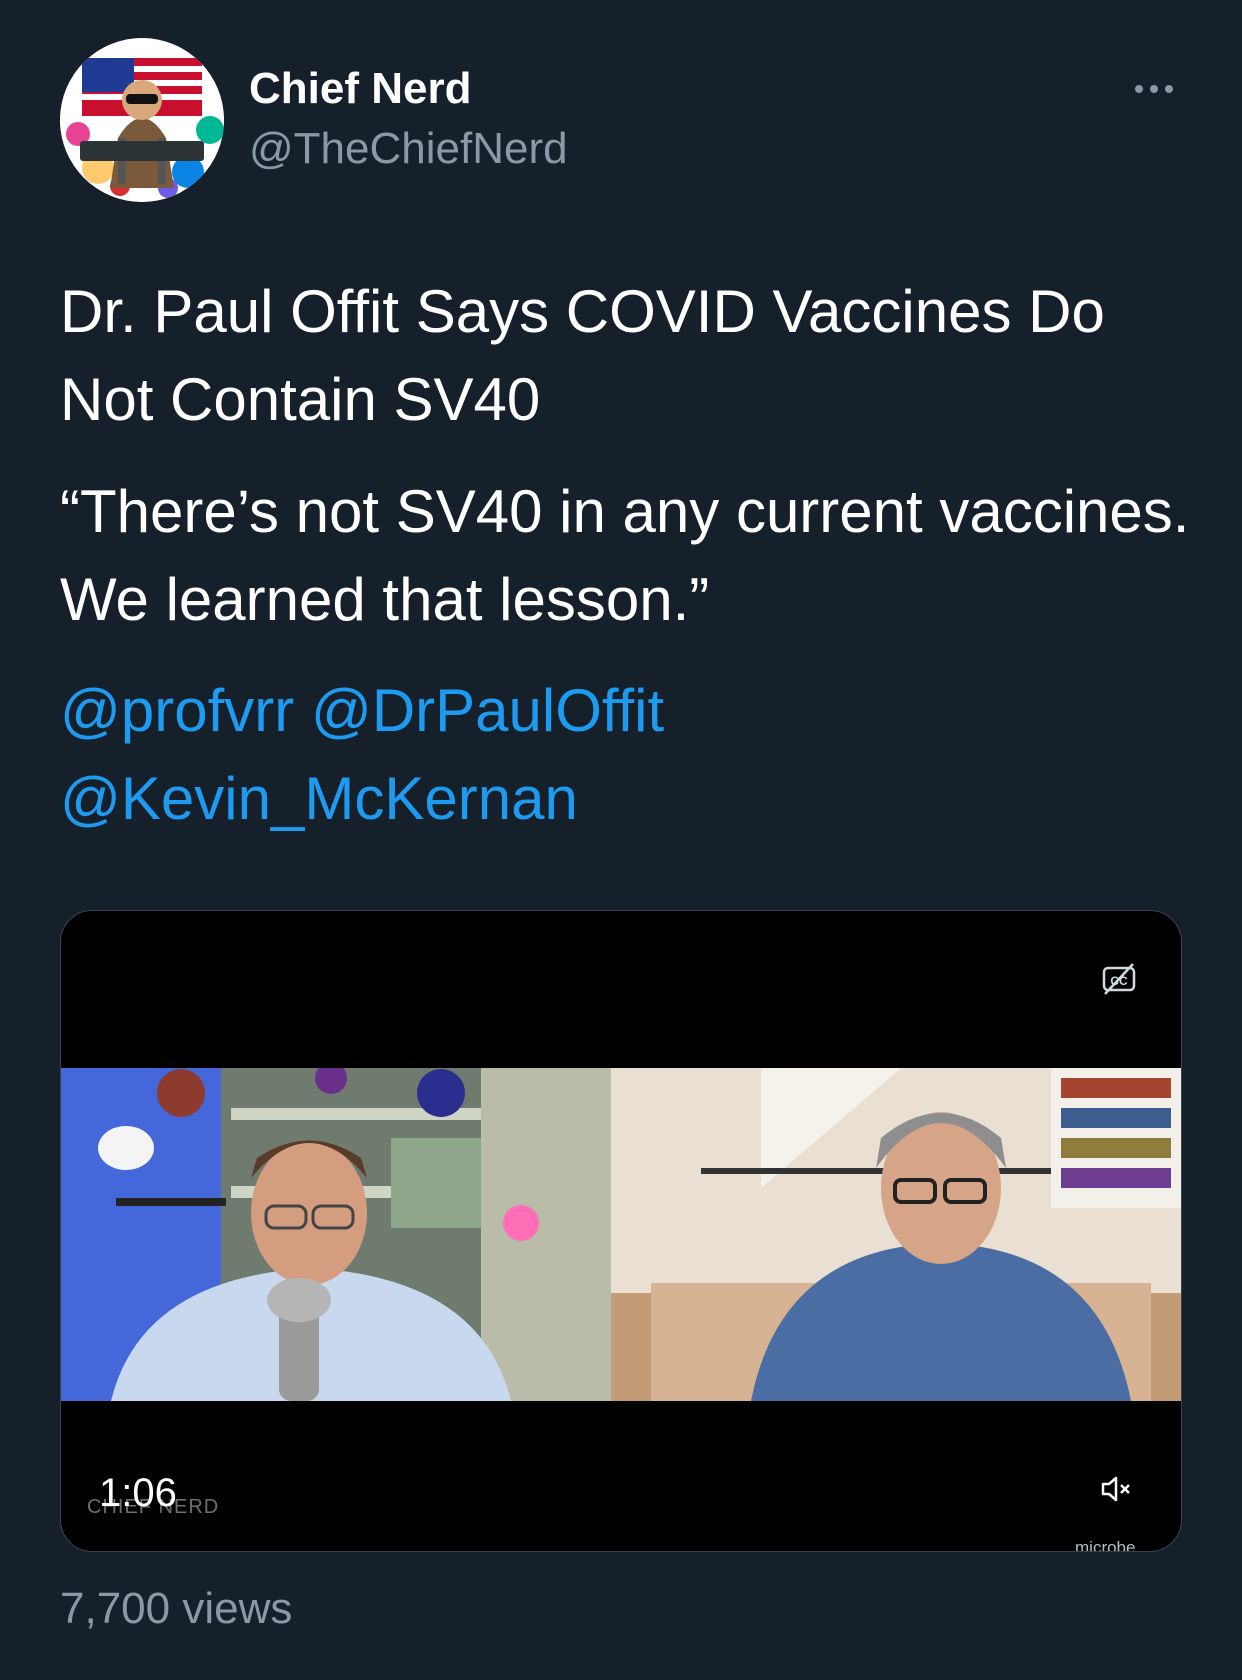 The image size is (1242, 1680). What do you see at coordinates (1154, 89) in the screenshot?
I see `more-options-icon` at bounding box center [1154, 89].